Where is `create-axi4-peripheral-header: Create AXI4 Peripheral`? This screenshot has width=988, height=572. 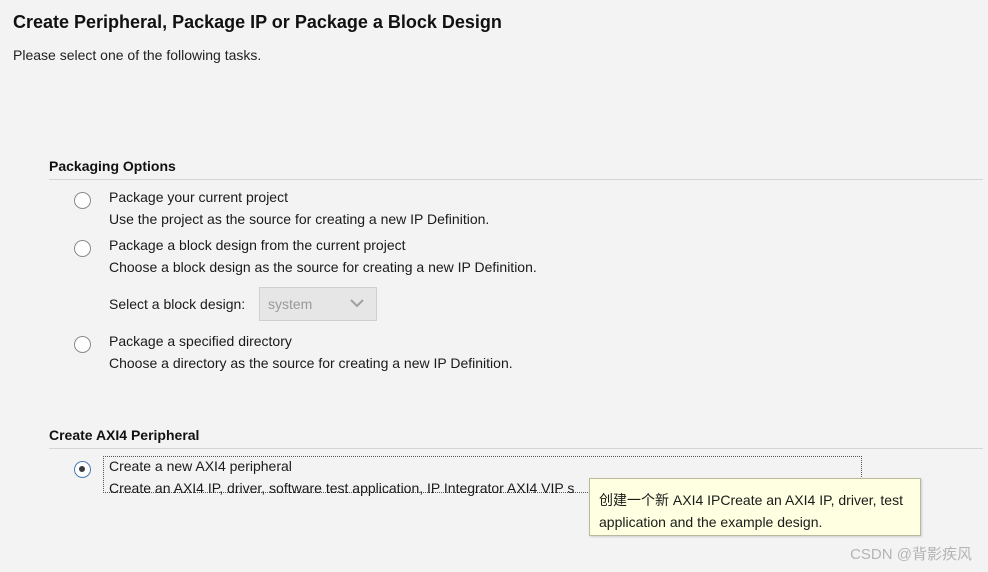
create-axi4-peripheral-header: Create AXI4 Peripheral is located at coordinates (124, 435).